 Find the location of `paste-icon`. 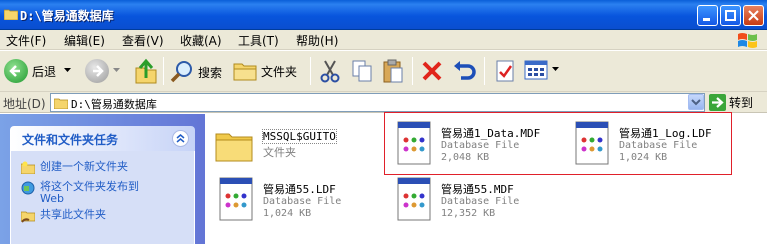

paste-icon is located at coordinates (393, 71).